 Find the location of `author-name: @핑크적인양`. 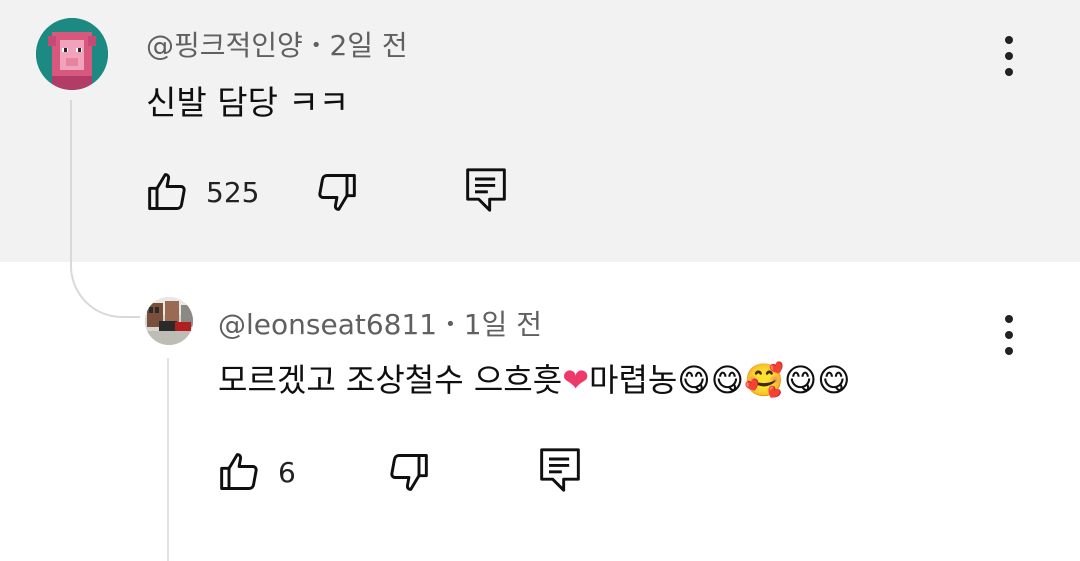

author-name: @핑크적인양 is located at coordinates (224, 45).